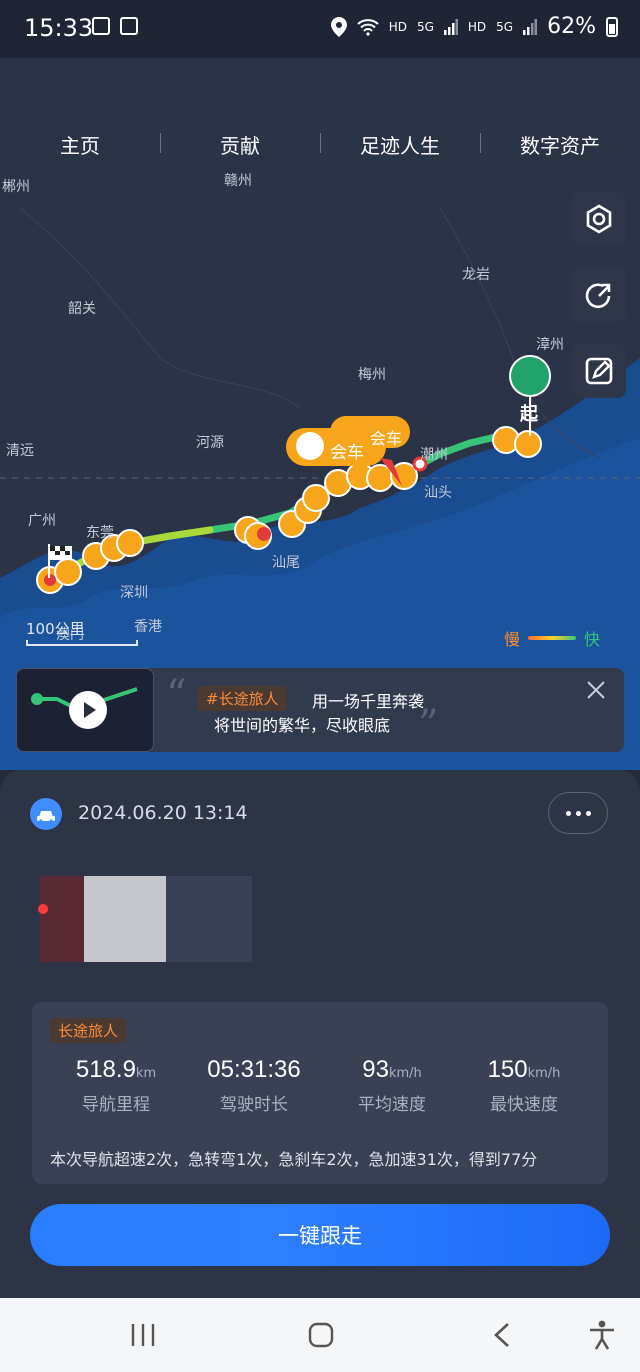  What do you see at coordinates (502, 1335) in the screenshot?
I see `back-icon` at bounding box center [502, 1335].